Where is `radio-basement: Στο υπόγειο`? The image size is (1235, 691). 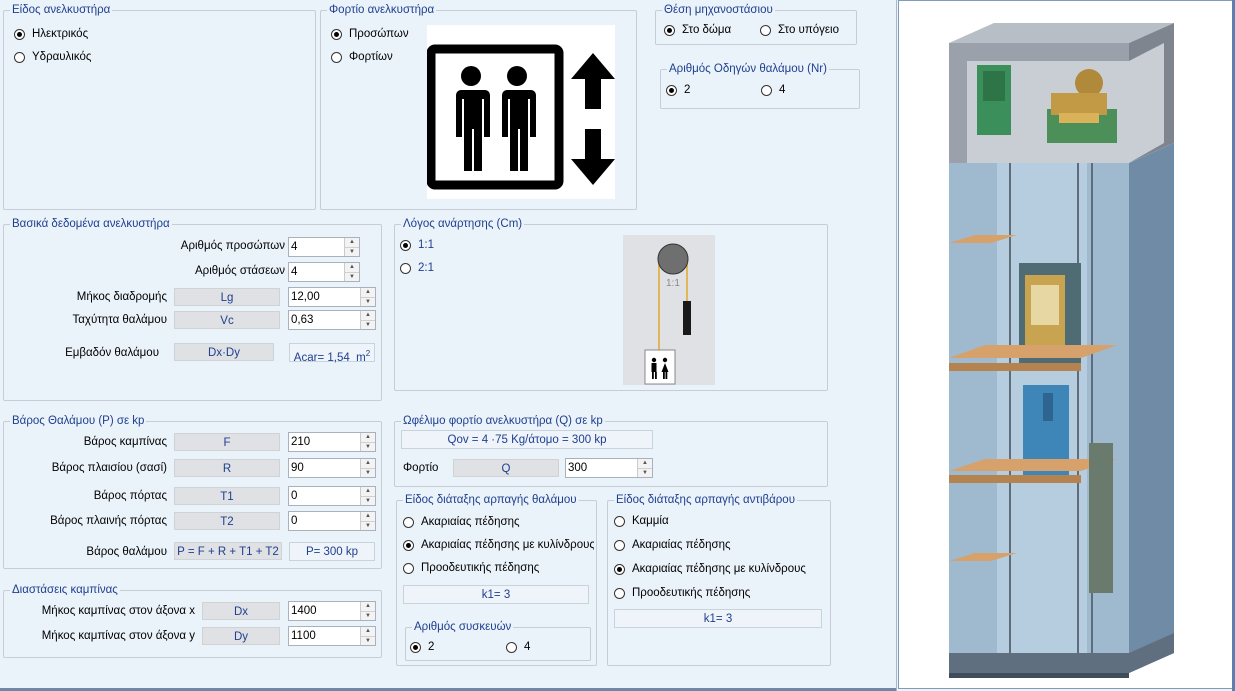 radio-basement: Στο υπόγειο is located at coordinates (799, 30).